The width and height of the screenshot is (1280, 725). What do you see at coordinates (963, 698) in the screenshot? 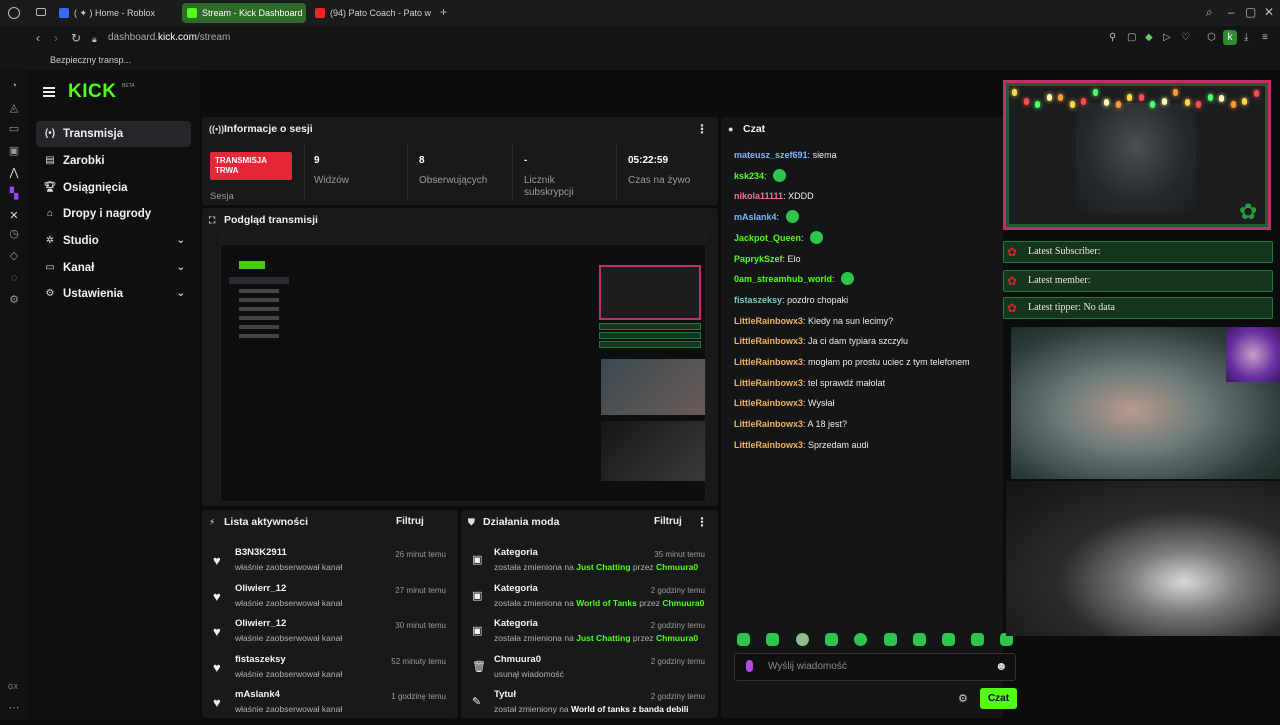
I see `chat-settings-icon: ⚙` at bounding box center [963, 698].